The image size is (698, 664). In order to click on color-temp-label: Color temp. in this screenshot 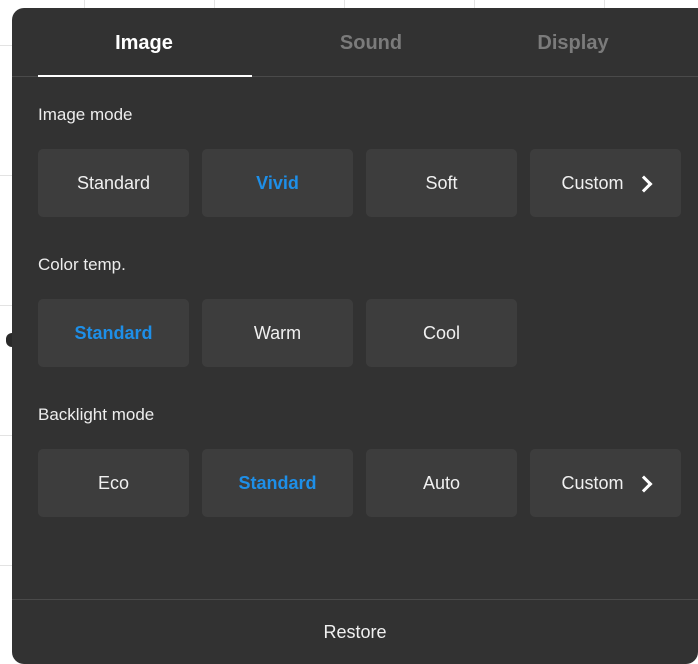, I will do `click(82, 264)`.